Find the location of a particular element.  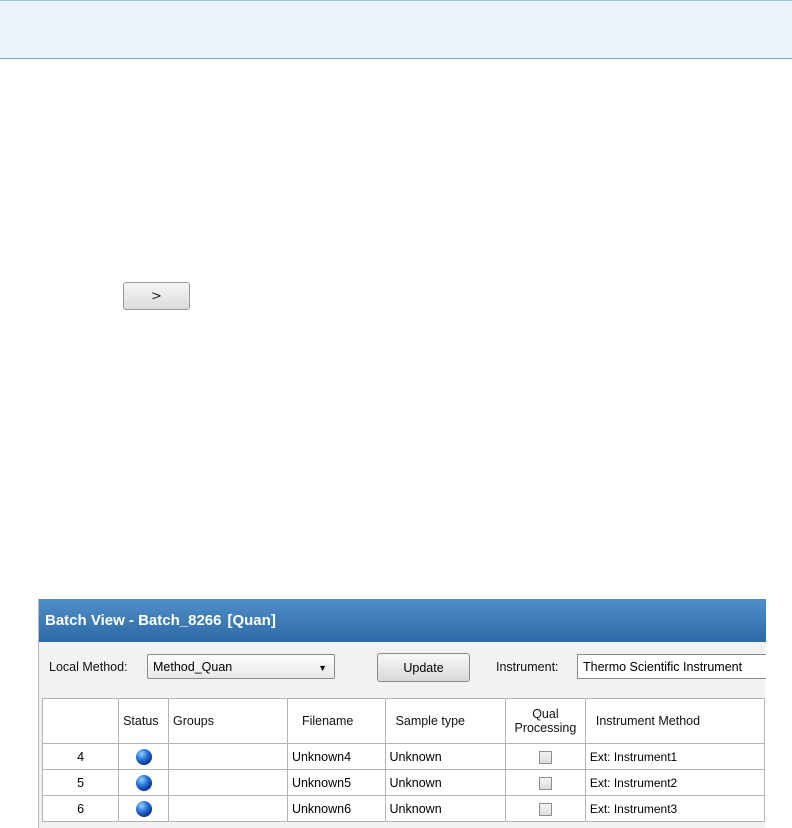

column-header-groups: Groups is located at coordinates (228, 721).